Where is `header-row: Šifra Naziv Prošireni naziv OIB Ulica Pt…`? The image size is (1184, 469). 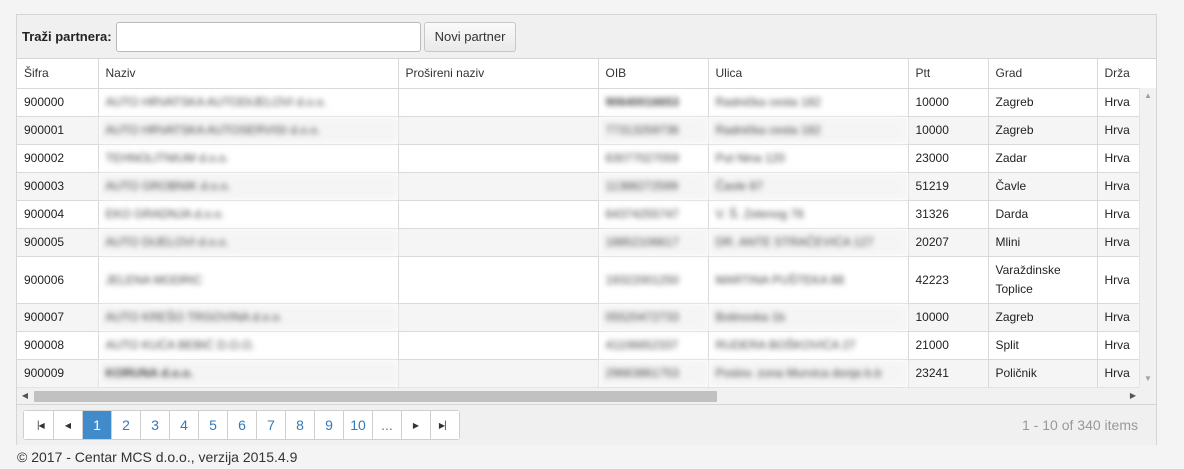
header-row: Šifra Naziv Prošireni naziv OIB Ulica Pt… is located at coordinates (586, 74).